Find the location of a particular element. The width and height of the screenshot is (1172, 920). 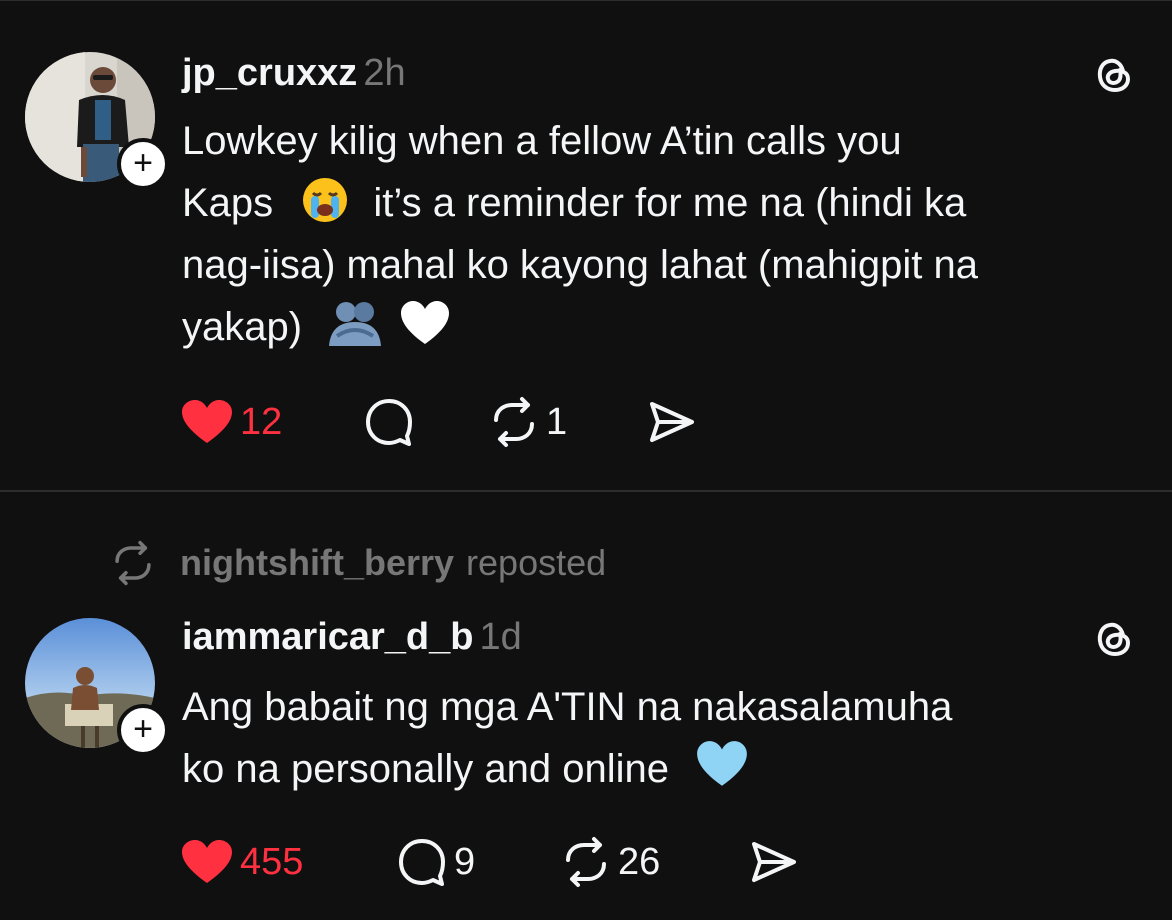

post-text-line: Kaps it’s a reminder for me na (hindi ka is located at coordinates (667, 203).